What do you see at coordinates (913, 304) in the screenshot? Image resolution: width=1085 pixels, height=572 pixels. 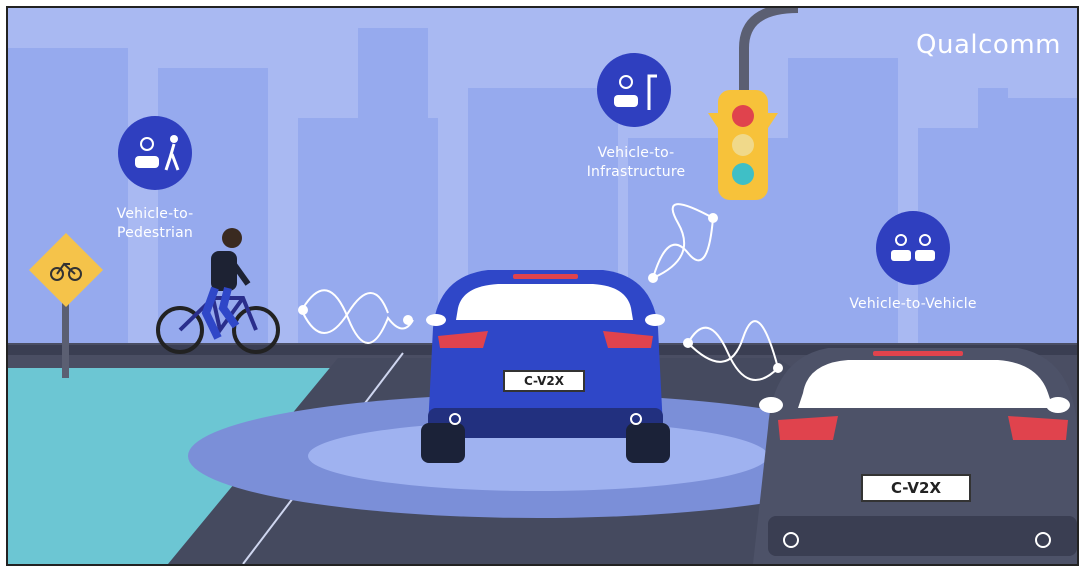 I see `label-vehicle-to-vehicle: Vehicle-to-Vehicle` at bounding box center [913, 304].